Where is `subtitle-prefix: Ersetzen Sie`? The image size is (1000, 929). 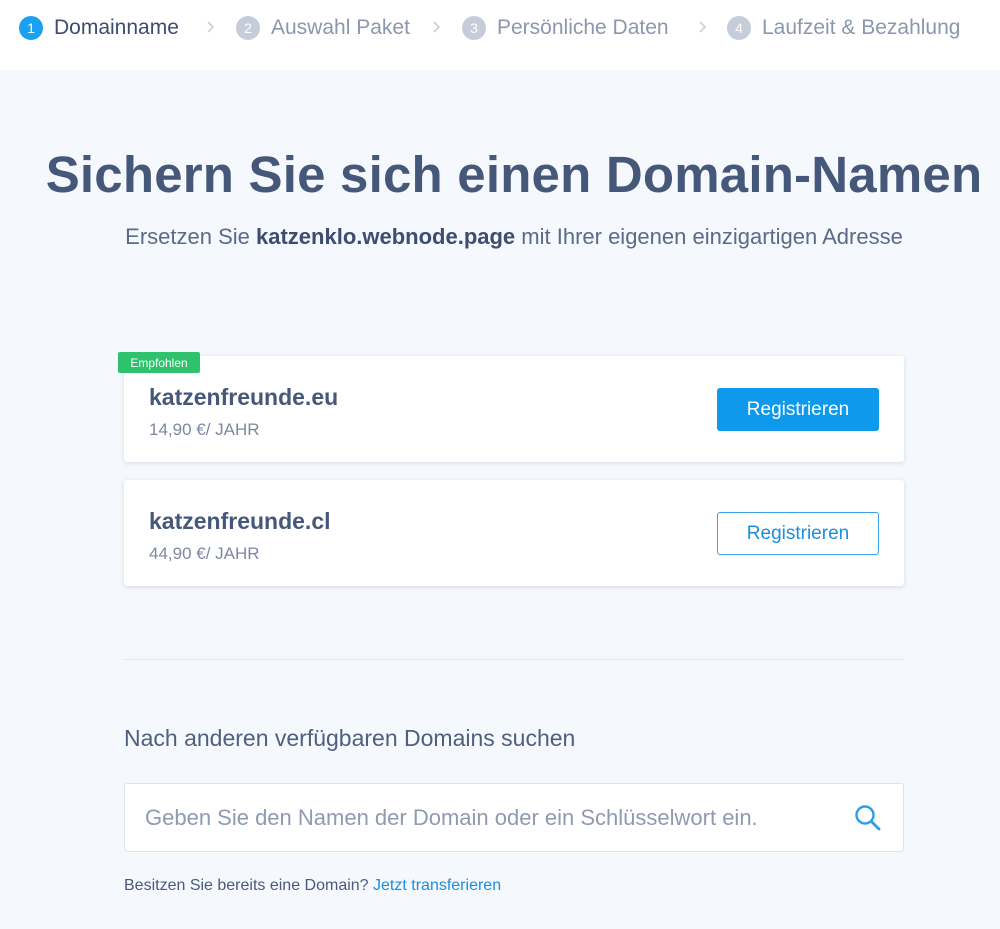 subtitle-prefix: Ersetzen Sie is located at coordinates (190, 236).